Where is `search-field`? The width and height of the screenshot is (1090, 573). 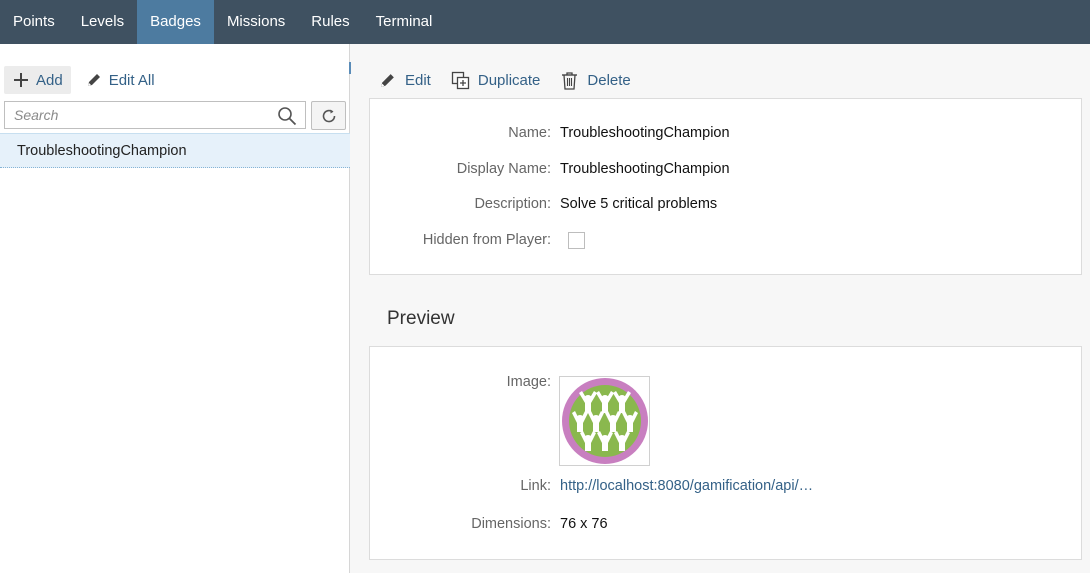 search-field is located at coordinates (155, 115).